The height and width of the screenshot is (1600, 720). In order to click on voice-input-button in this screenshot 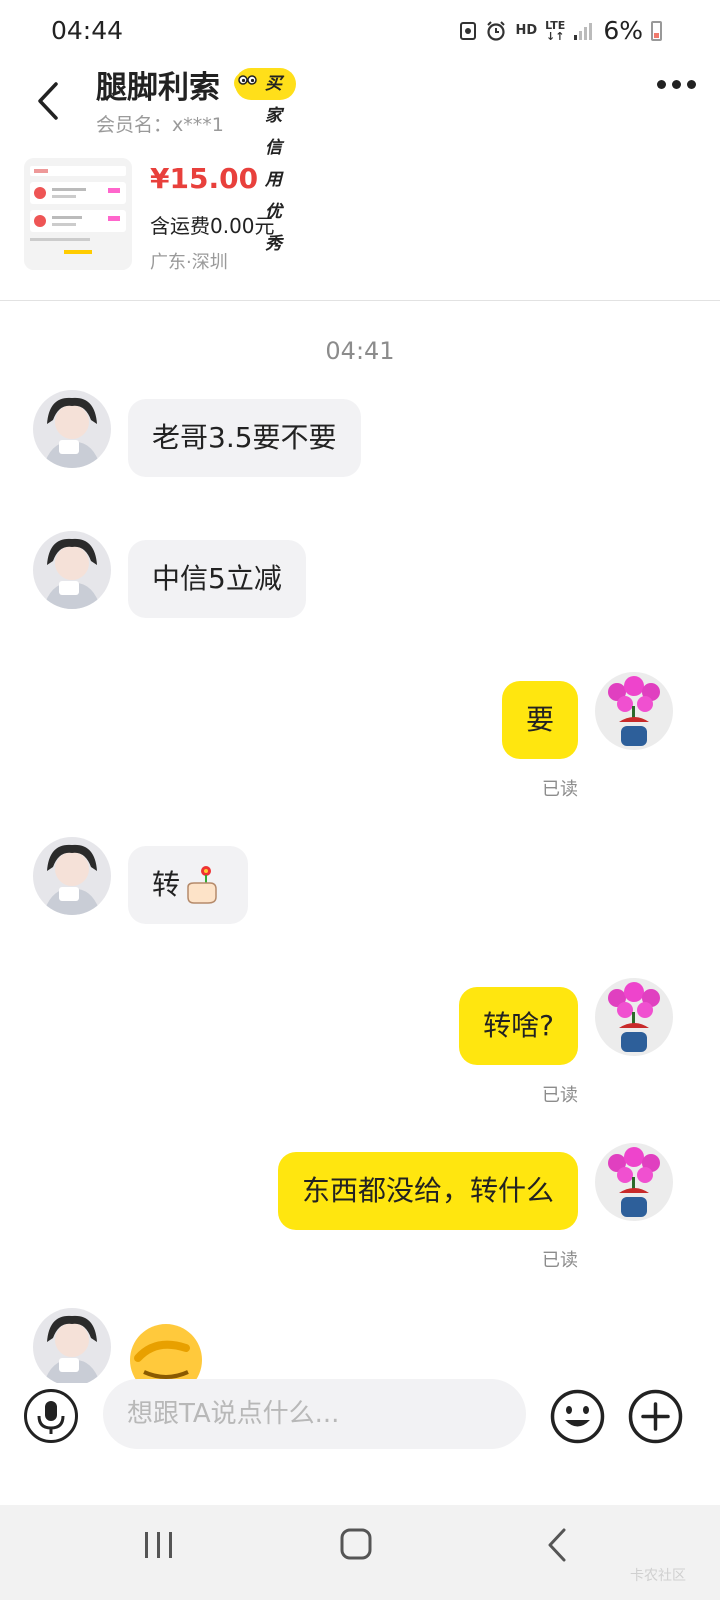, I will do `click(51, 1416)`.